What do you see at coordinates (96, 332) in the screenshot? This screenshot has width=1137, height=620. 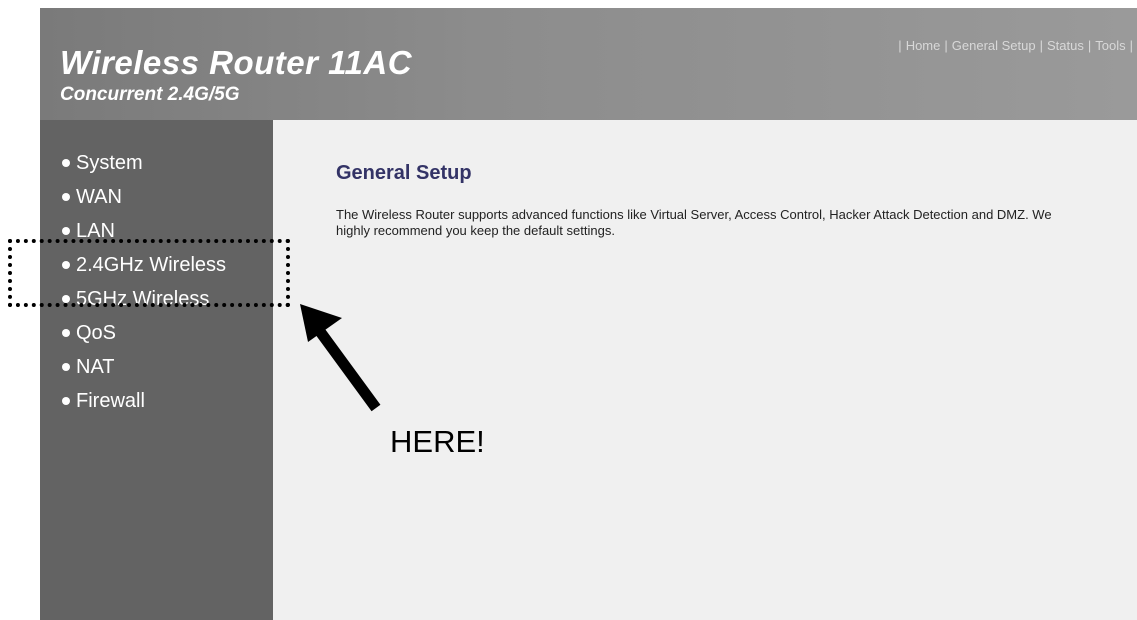 I see `sidebar-item-label: QoS` at bounding box center [96, 332].